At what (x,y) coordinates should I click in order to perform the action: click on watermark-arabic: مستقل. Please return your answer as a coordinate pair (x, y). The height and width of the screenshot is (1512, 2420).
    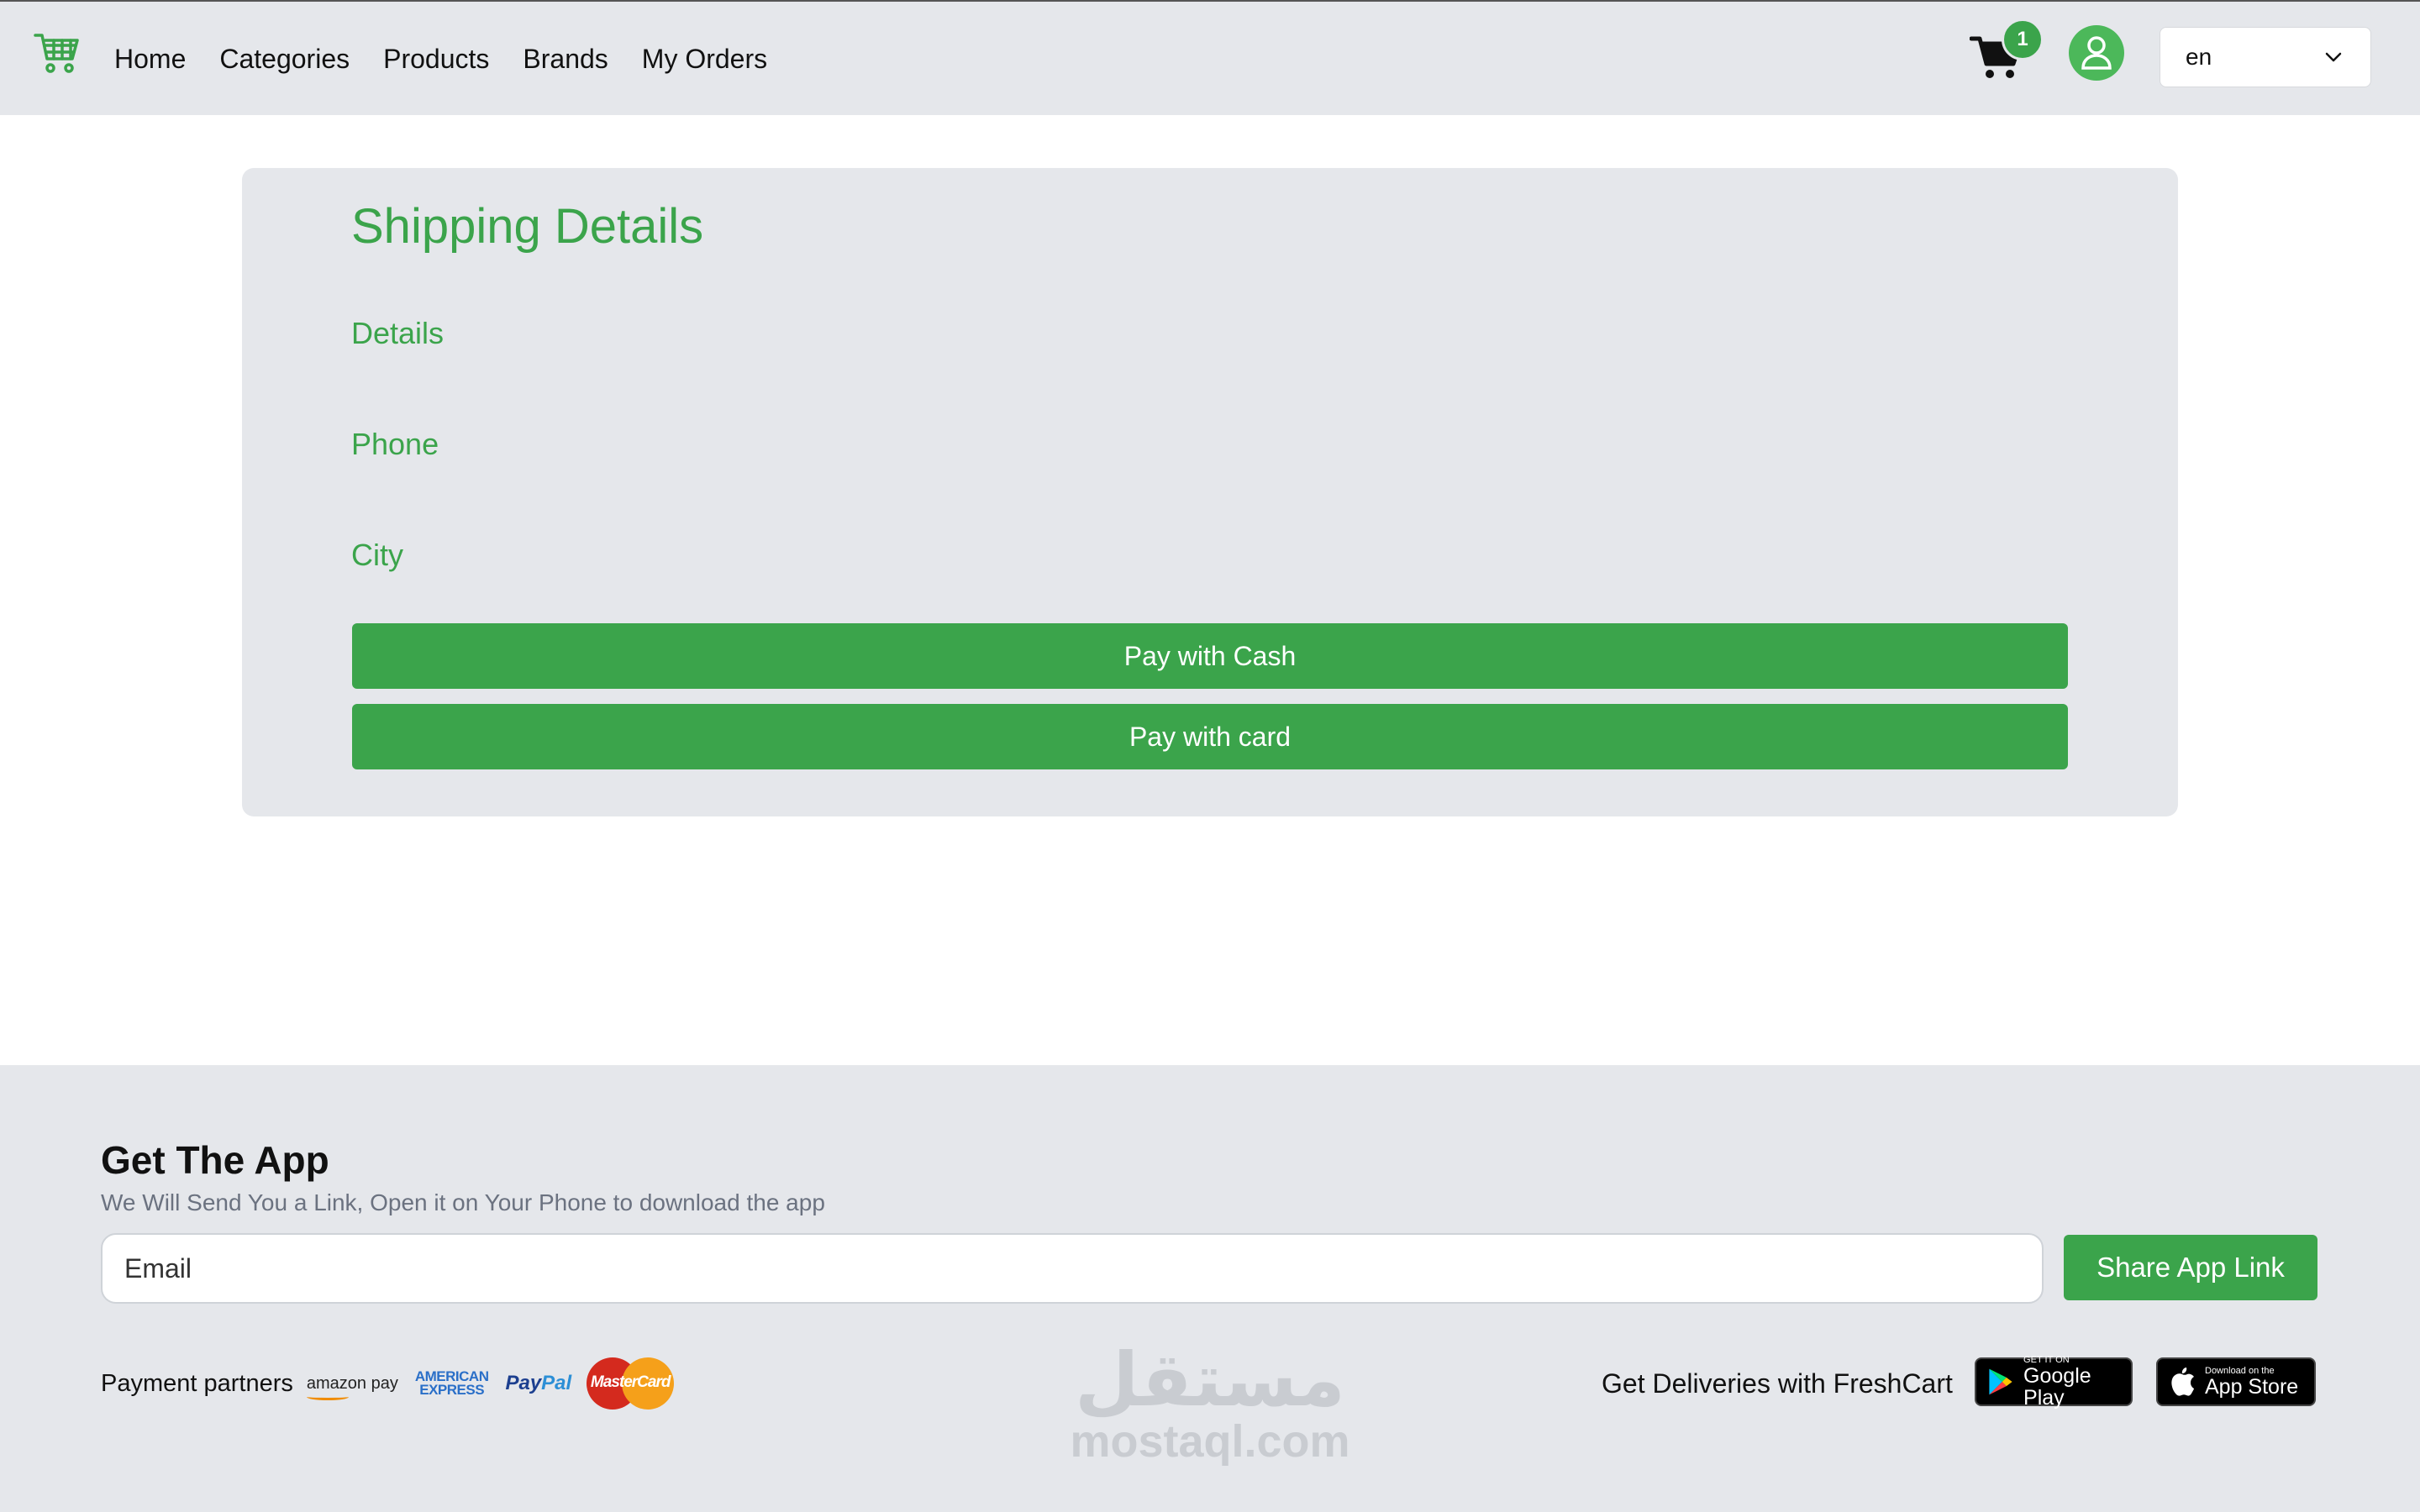
    Looking at the image, I should click on (1210, 1379).